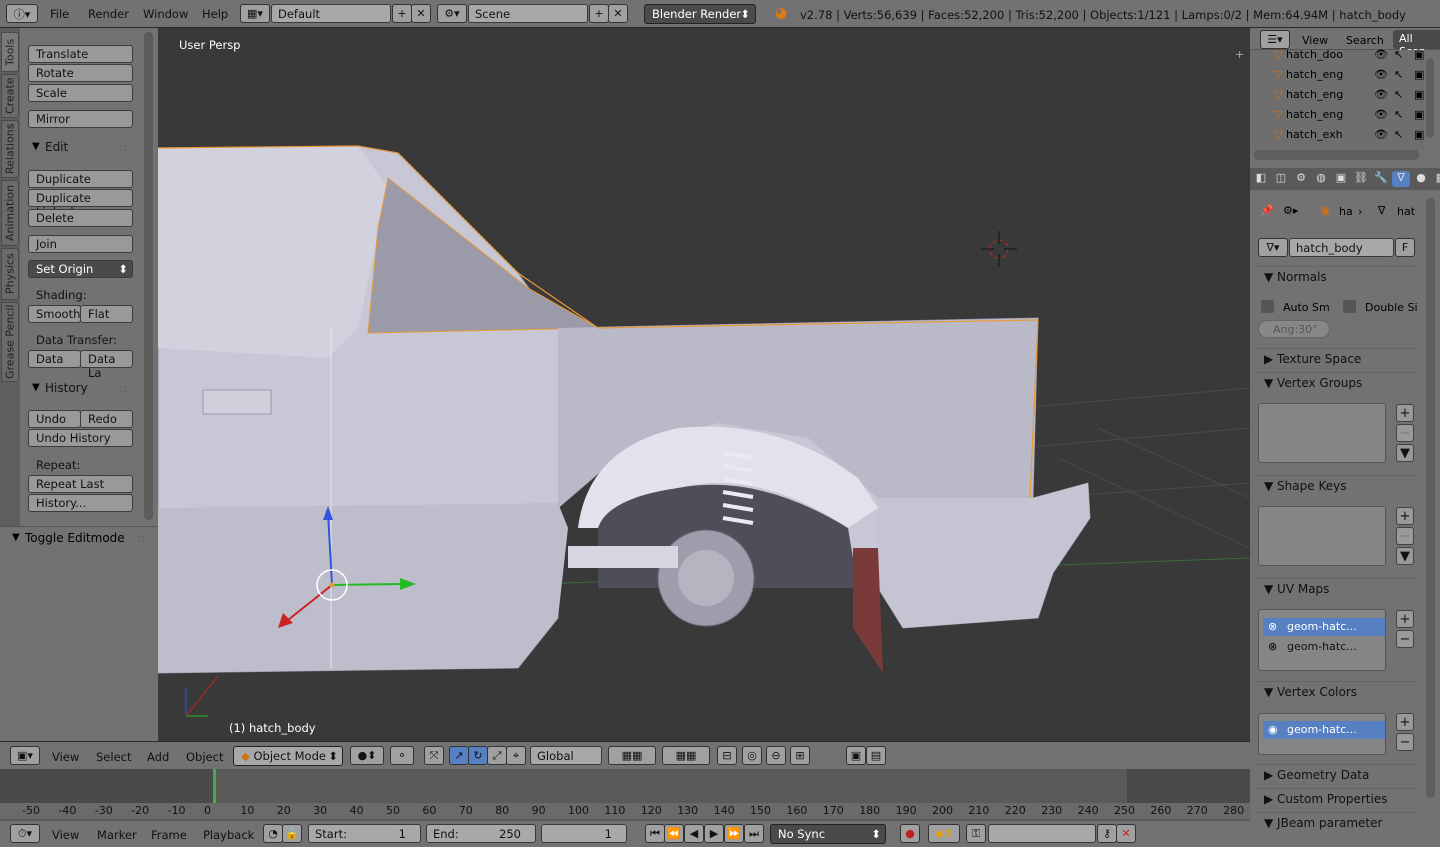 Image resolution: width=1440 pixels, height=847 pixels. I want to click on remove-uv-map-button: −, so click(1405, 639).